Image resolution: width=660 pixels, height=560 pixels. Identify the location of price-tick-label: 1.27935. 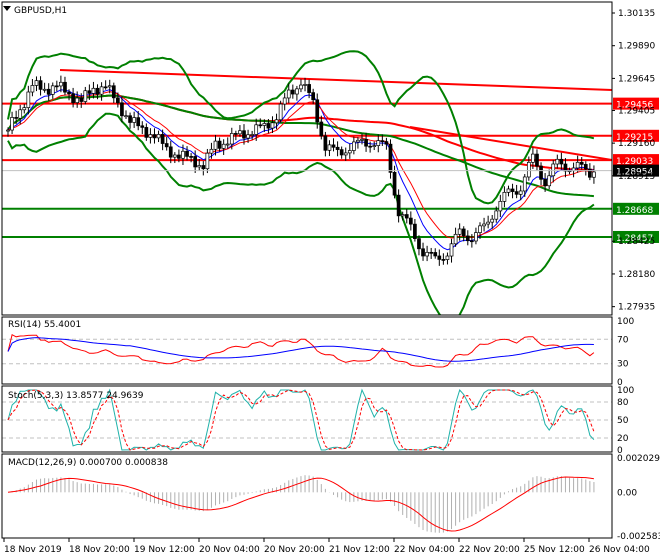
(636, 308).